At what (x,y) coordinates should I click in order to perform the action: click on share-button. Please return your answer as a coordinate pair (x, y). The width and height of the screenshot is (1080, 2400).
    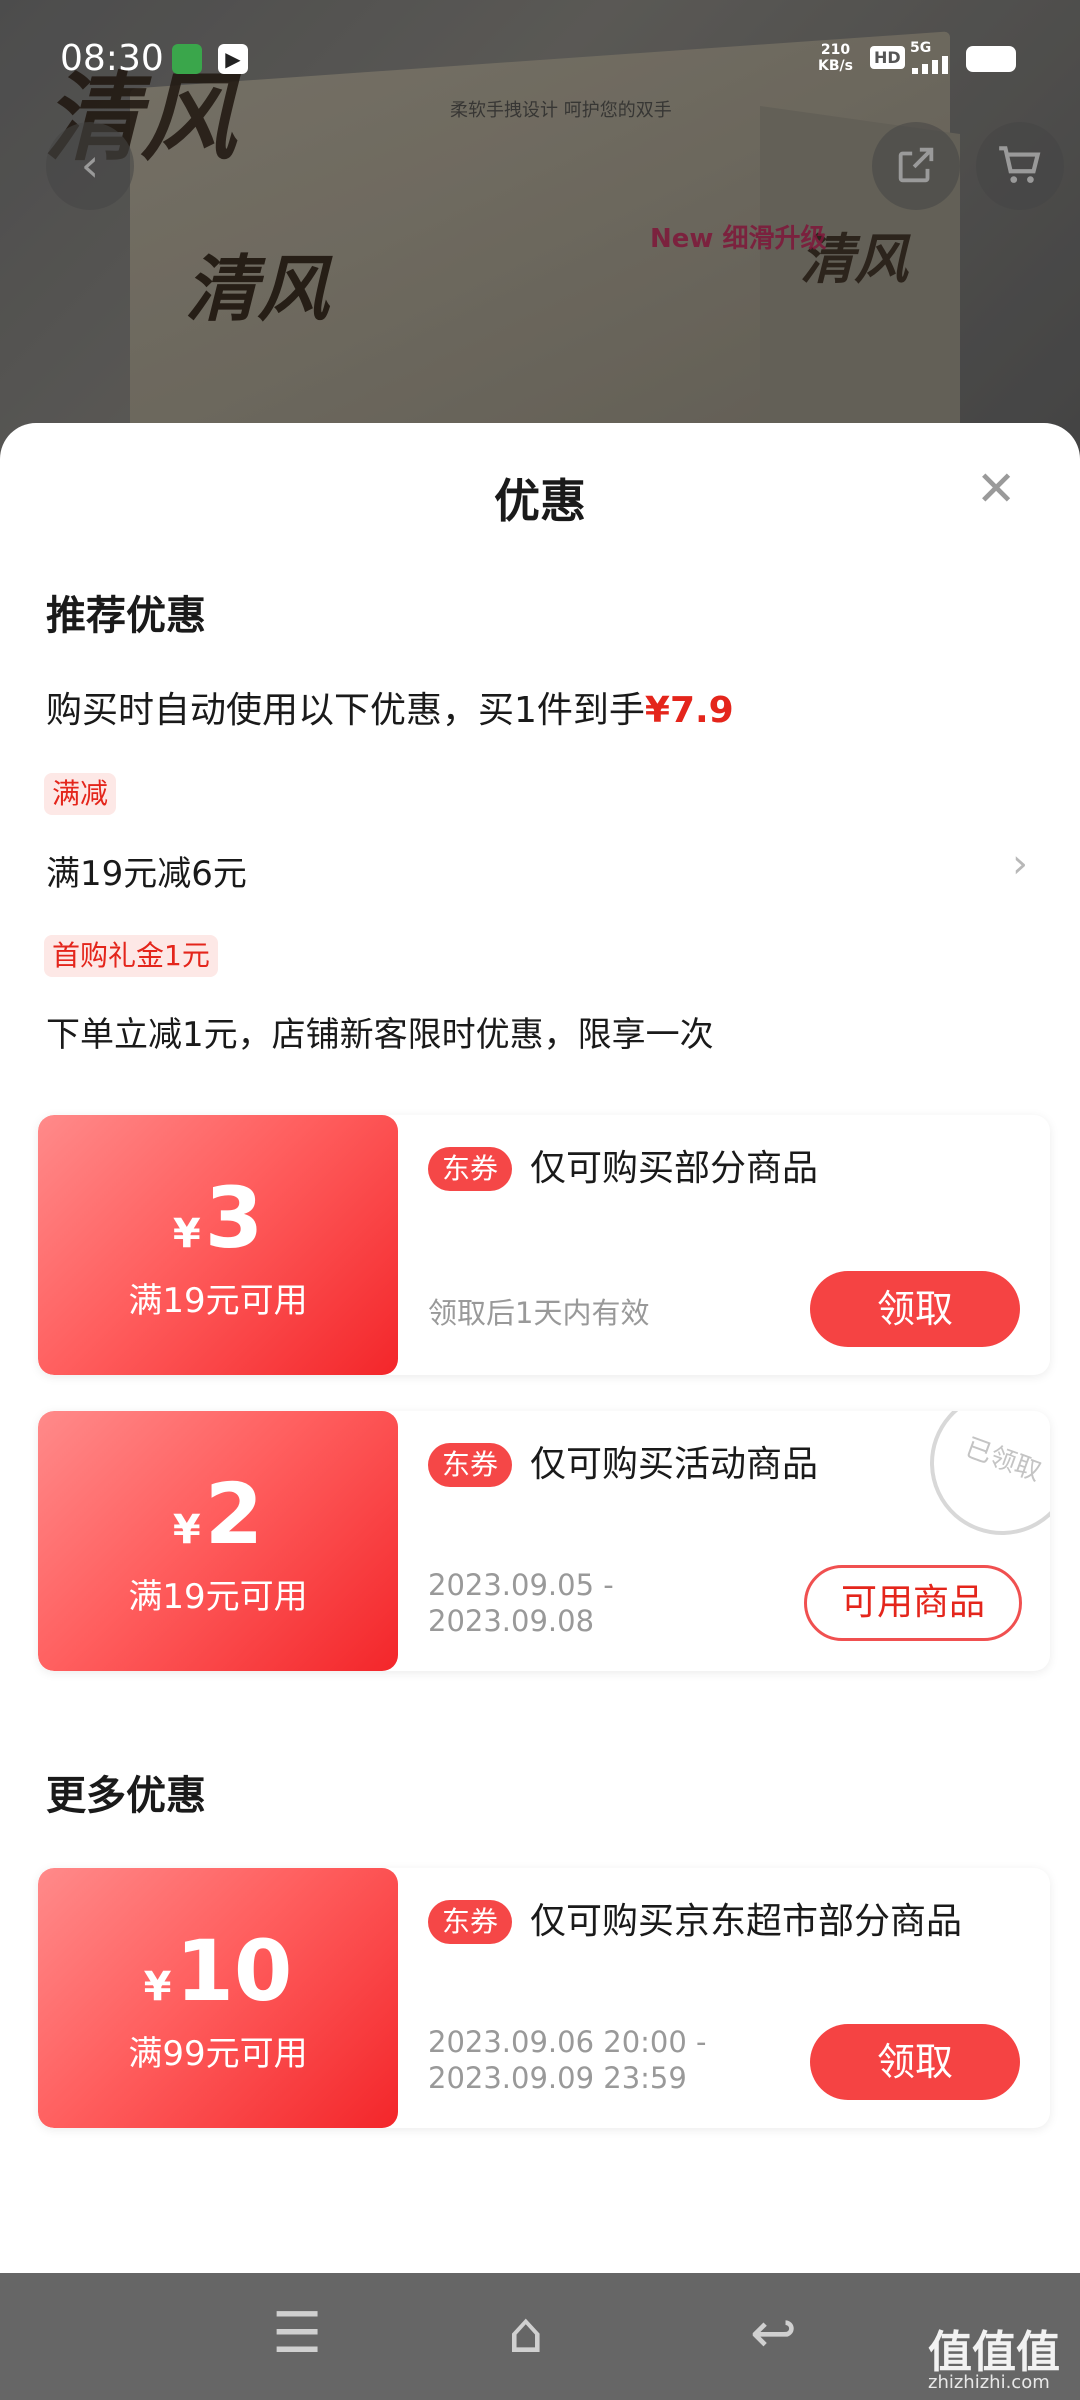
    Looking at the image, I should click on (916, 166).